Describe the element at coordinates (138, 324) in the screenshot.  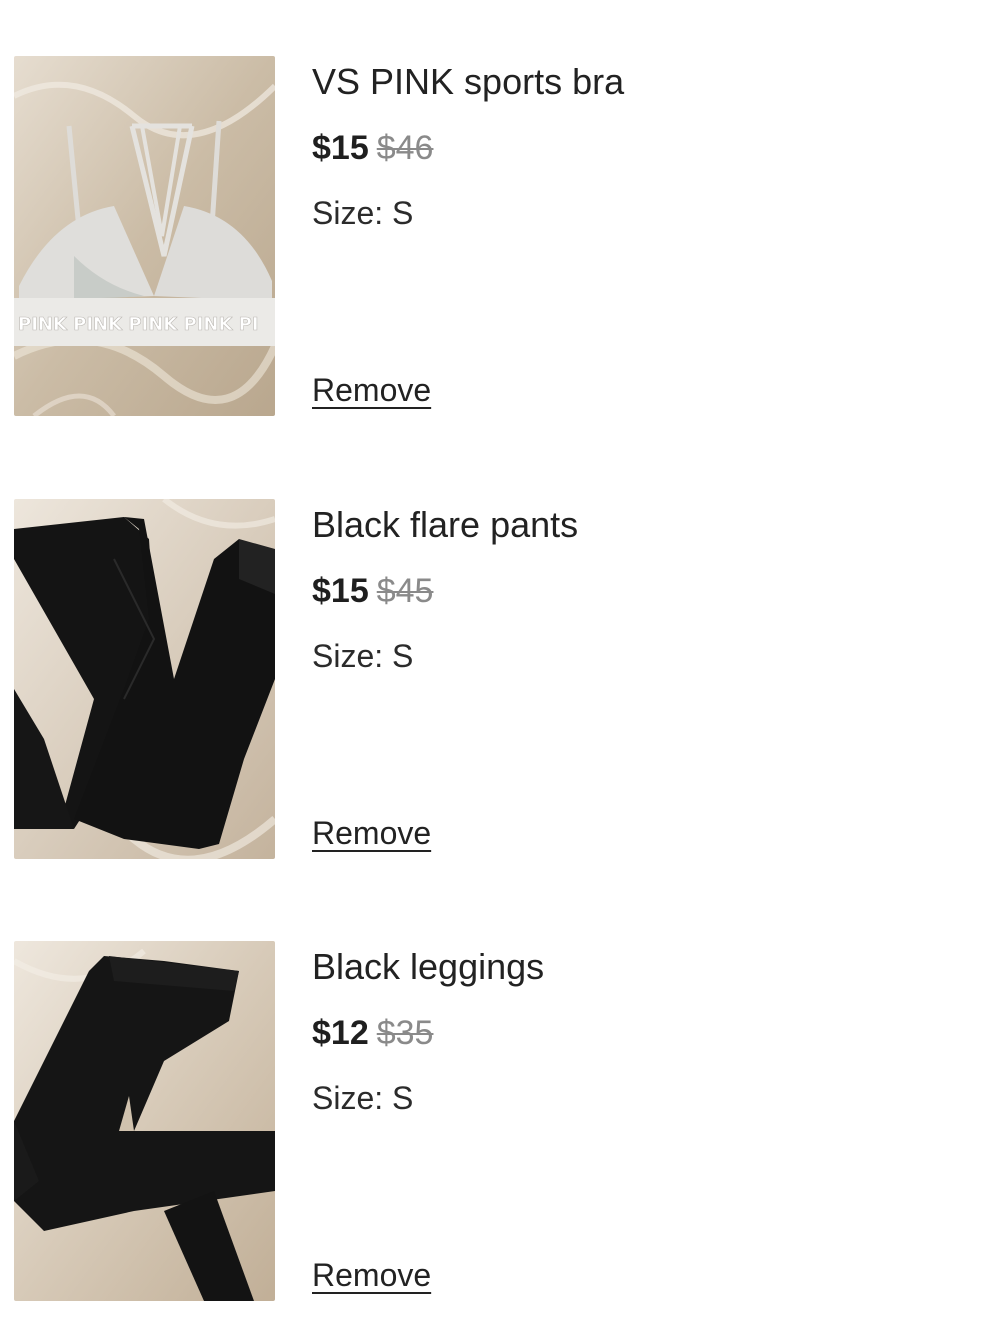
I see `image-print-text: PINK PINK PINK PINK PI` at that location.